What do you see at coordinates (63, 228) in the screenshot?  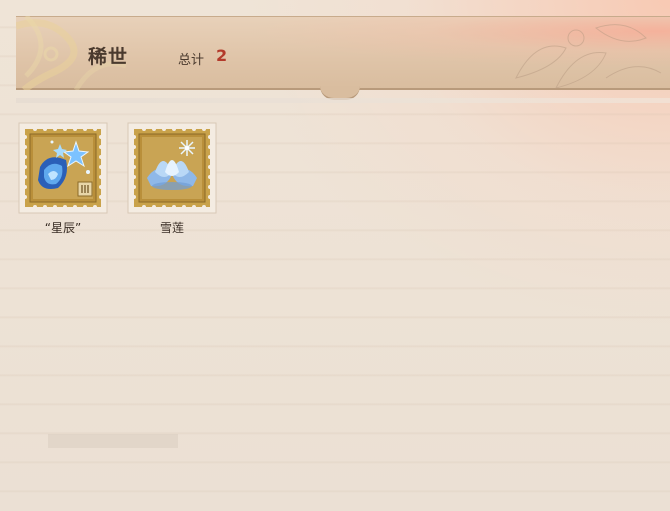 I see `item-label: “星辰”` at bounding box center [63, 228].